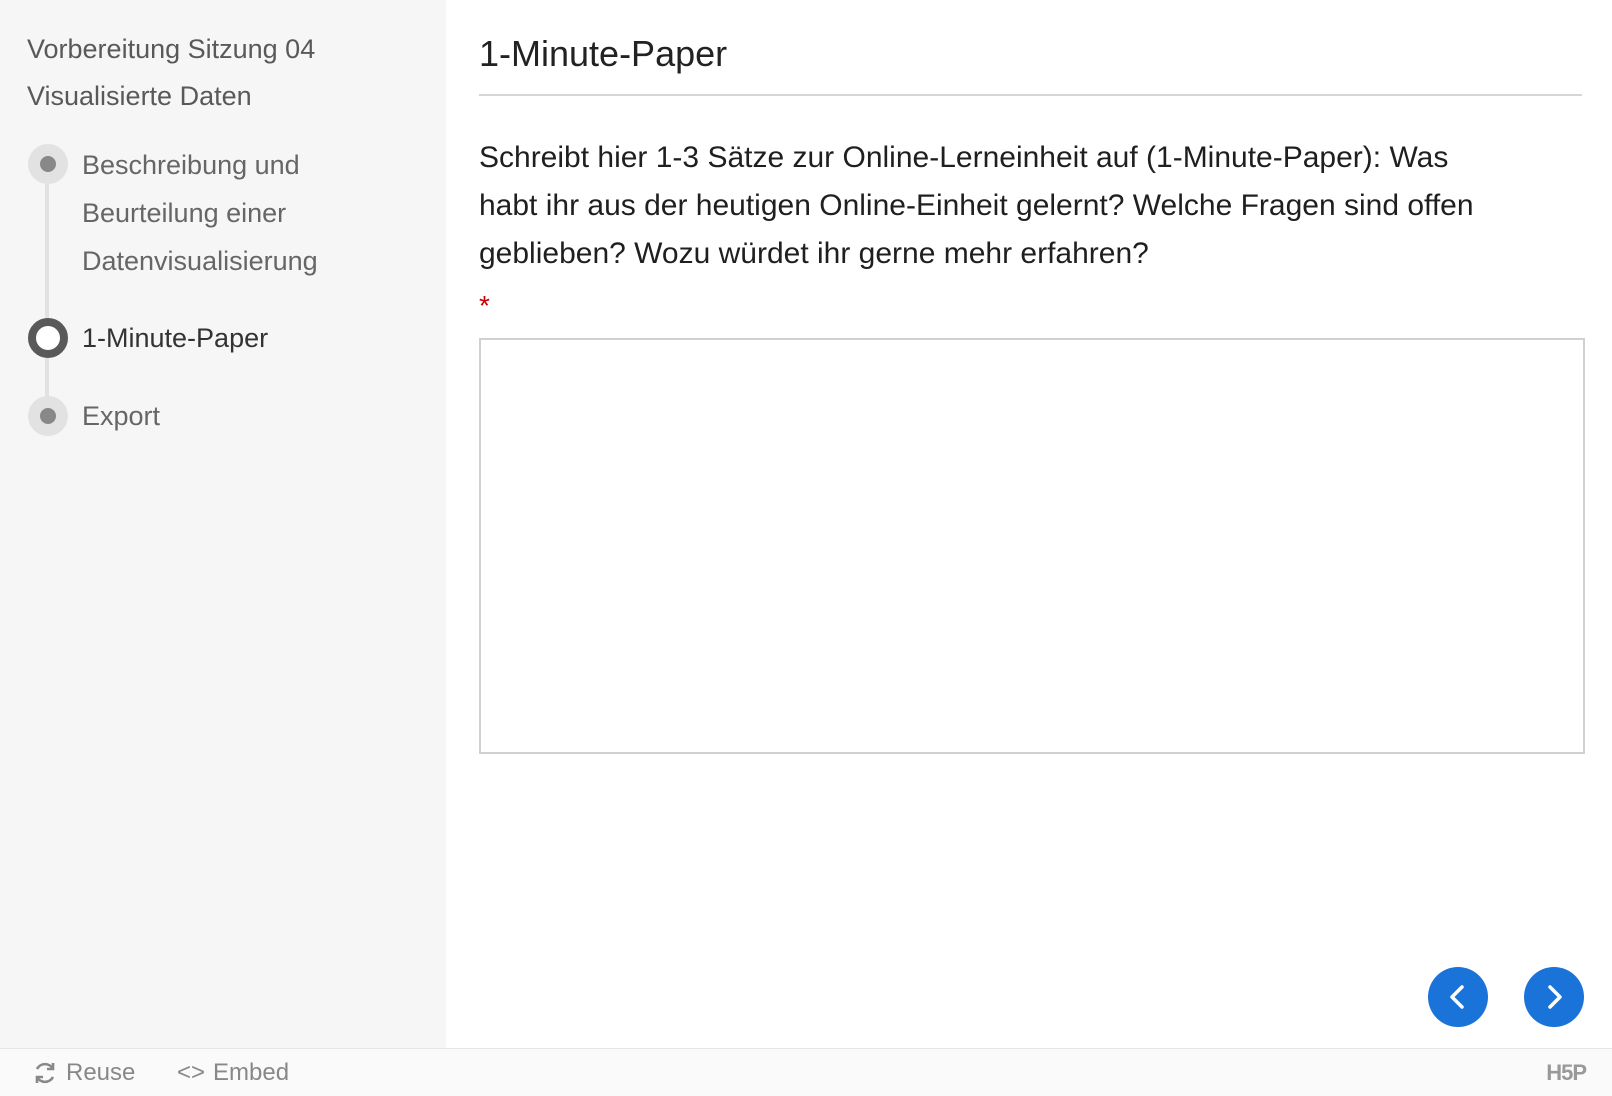 This screenshot has width=1612, height=1096. I want to click on sidebar-title-line2: Visualisierte Daten, so click(139, 96).